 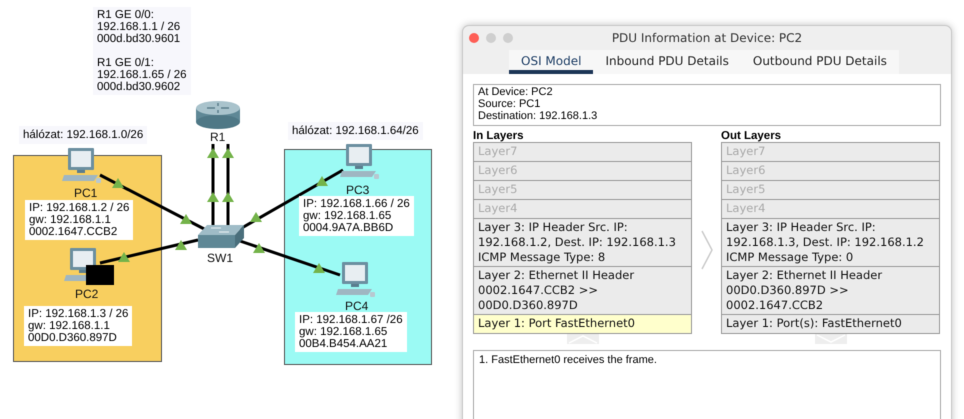 I want to click on close-icon, so click(x=474, y=38).